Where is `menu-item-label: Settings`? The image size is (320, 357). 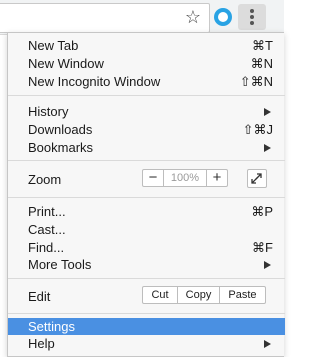 menu-item-label: Settings is located at coordinates (51, 326).